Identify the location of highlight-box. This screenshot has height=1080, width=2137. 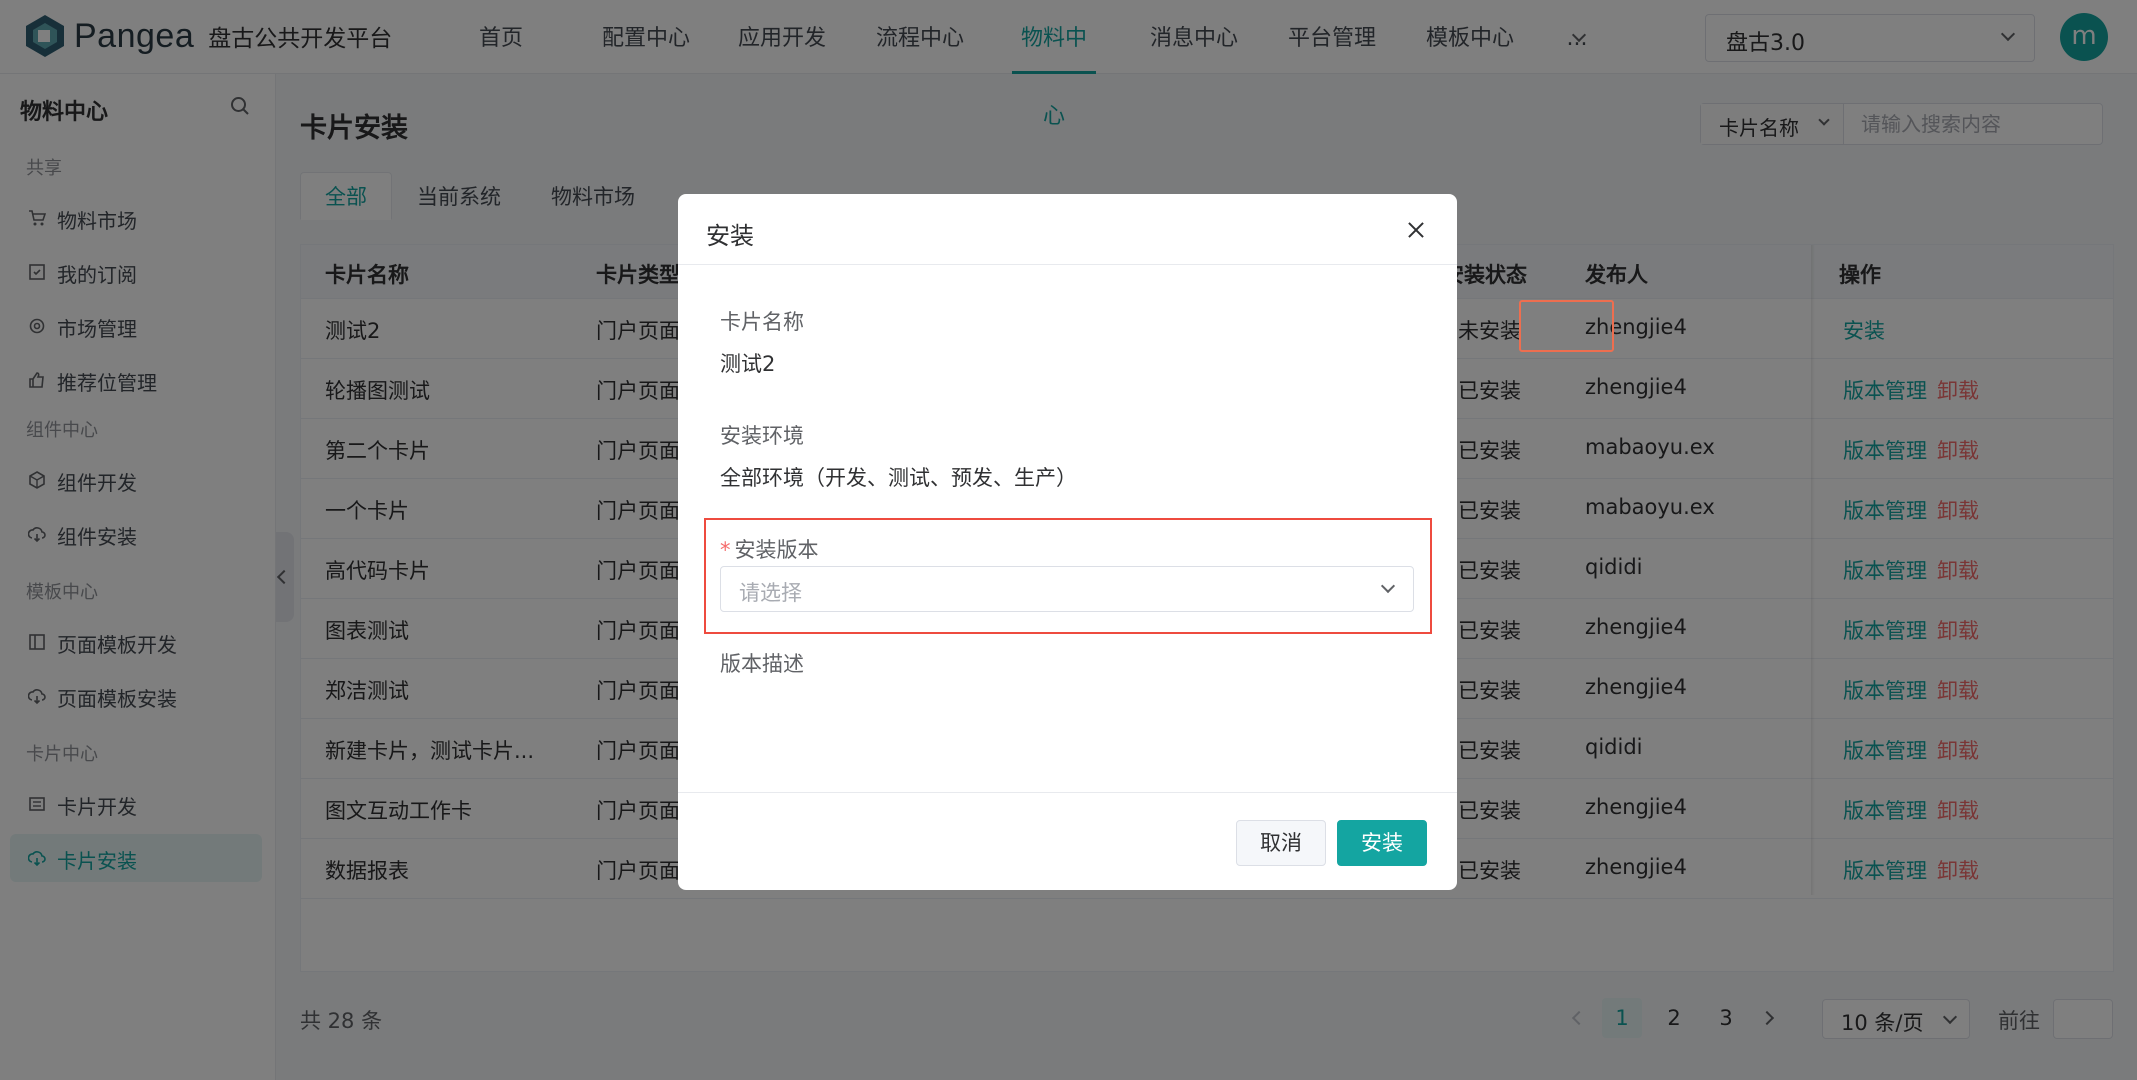
(1566, 326).